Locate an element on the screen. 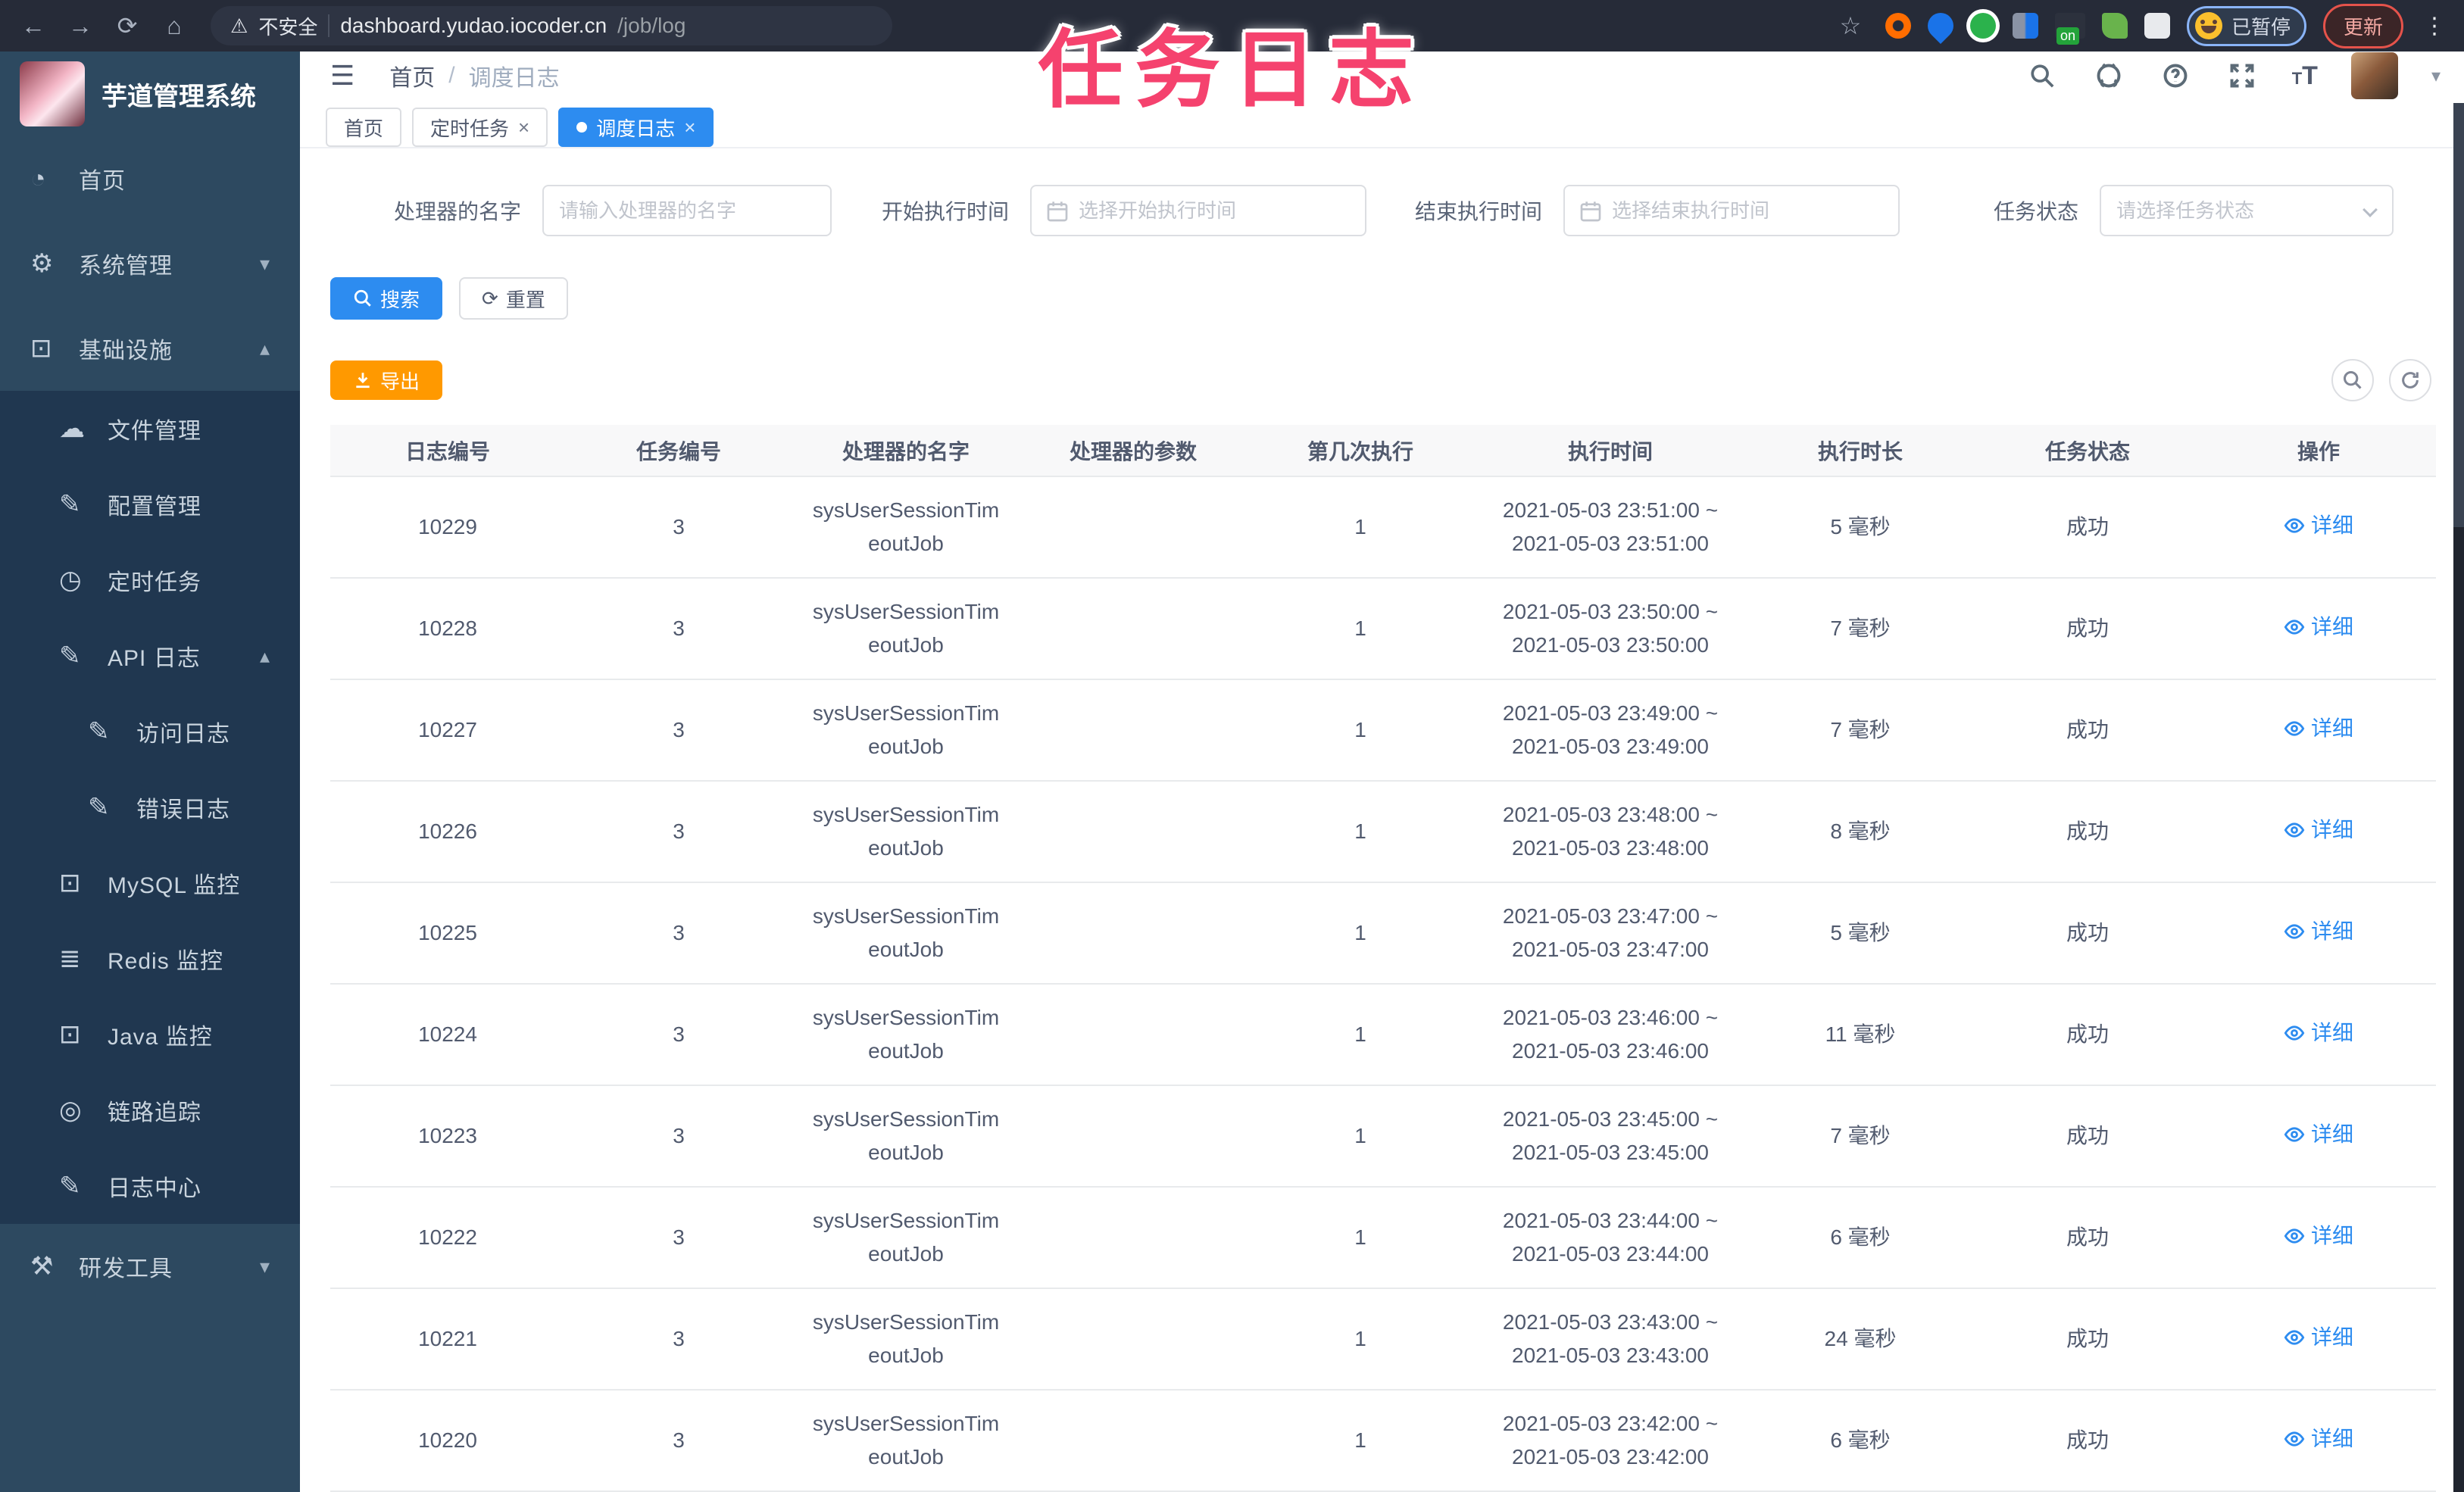 This screenshot has height=1492, width=2464. font-size-icon: TT is located at coordinates (2305, 76).